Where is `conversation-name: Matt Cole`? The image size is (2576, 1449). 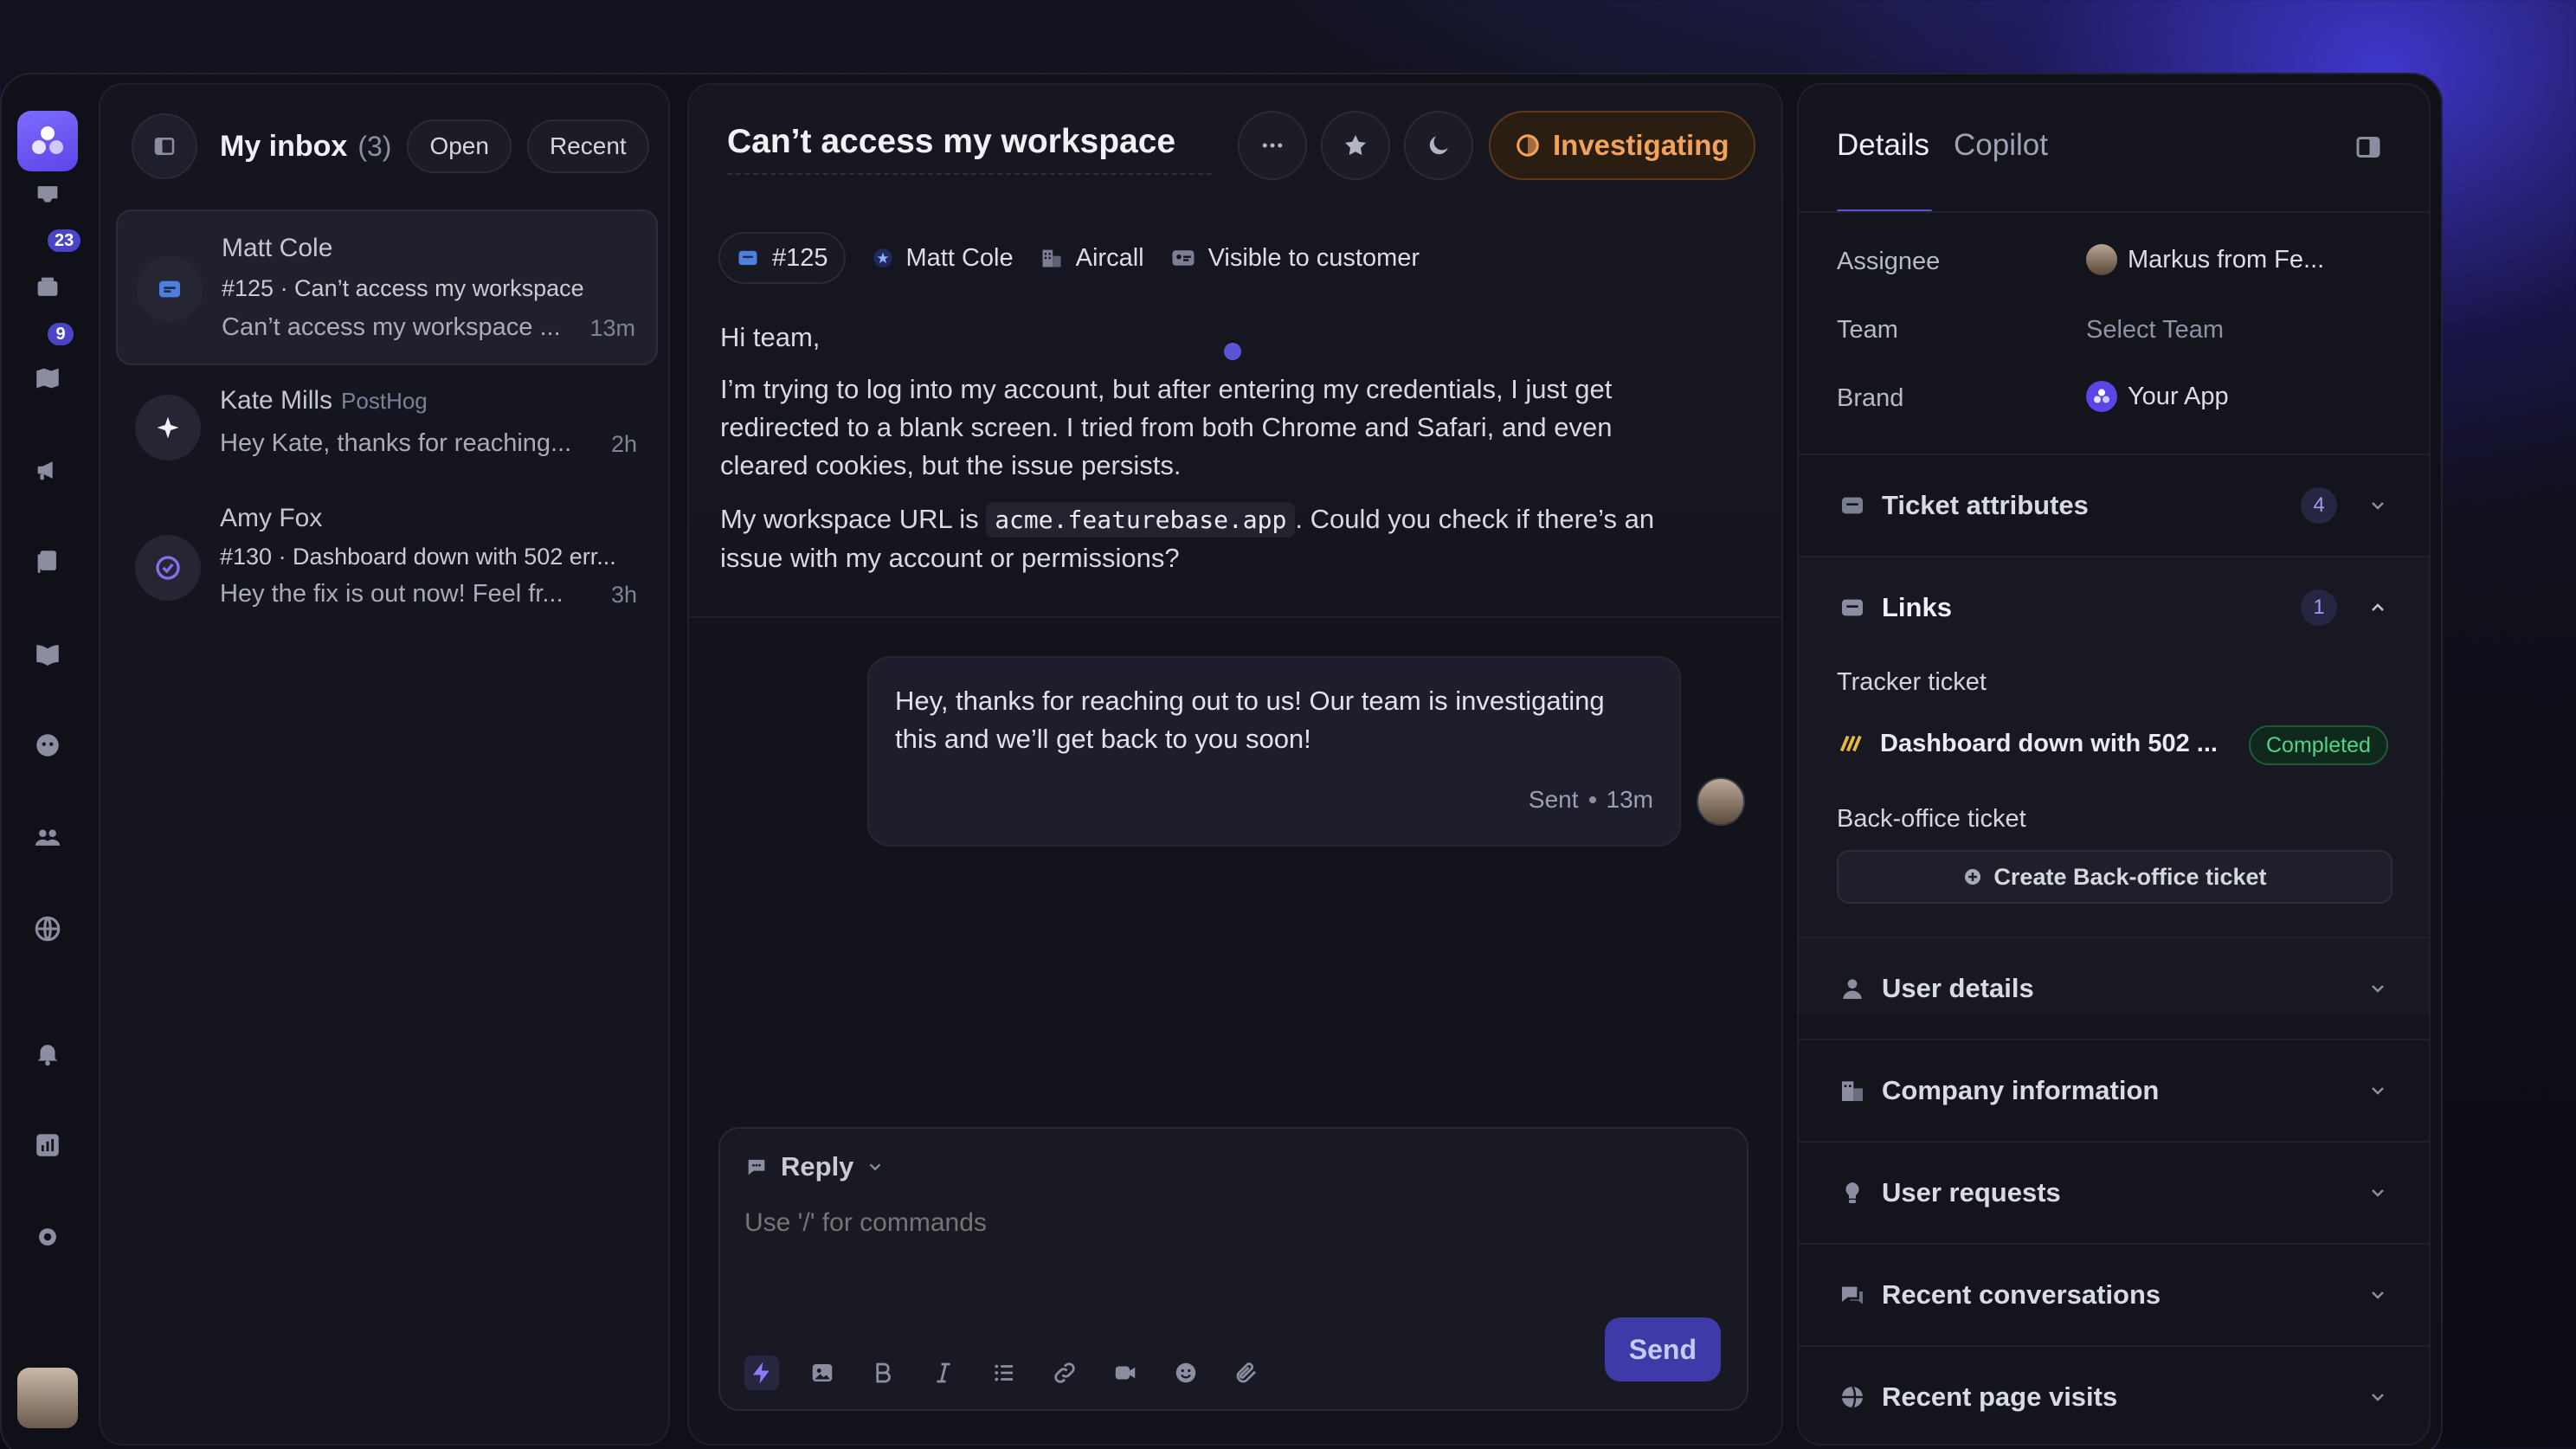 conversation-name: Matt Cole is located at coordinates (277, 248).